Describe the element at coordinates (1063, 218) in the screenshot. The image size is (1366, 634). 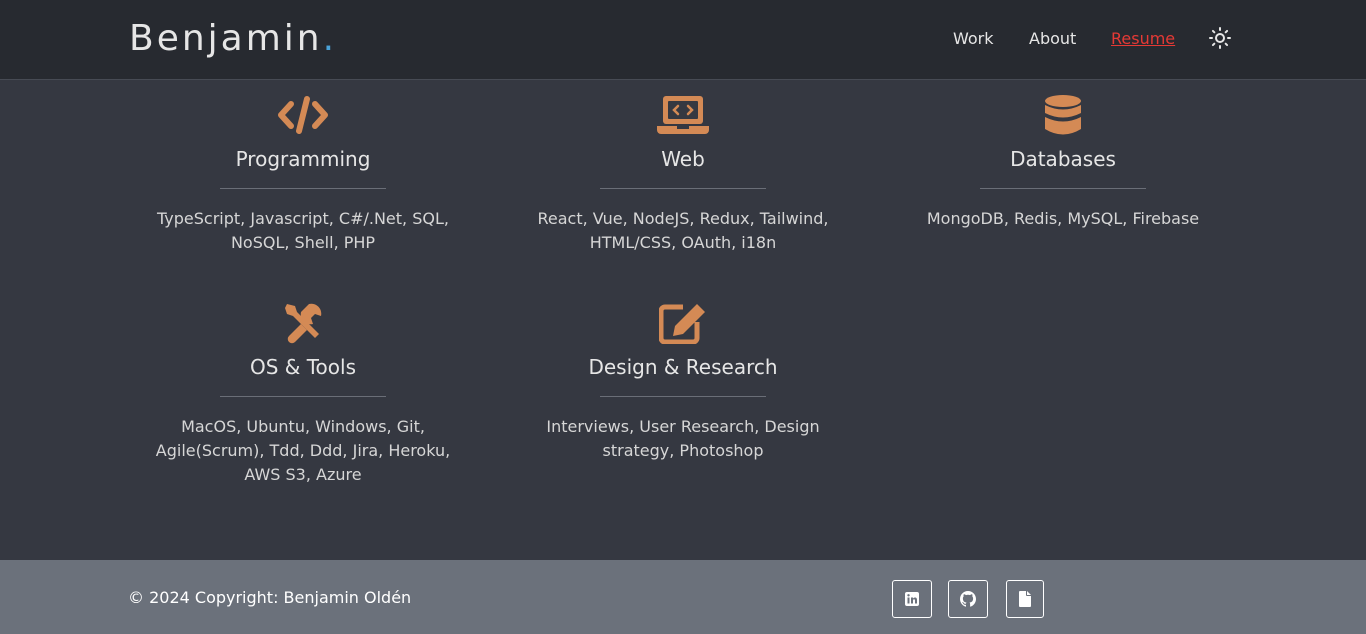
I see `skill-description: MongoDB, Redis, MySQL, Firebase` at that location.